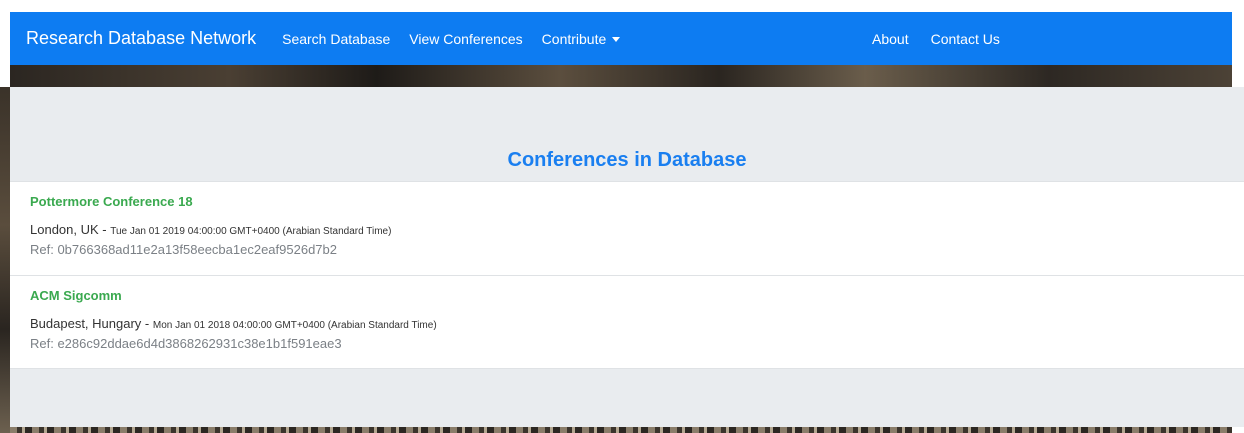  What do you see at coordinates (574, 38) in the screenshot?
I see `nav-contribute-label: Contribute` at bounding box center [574, 38].